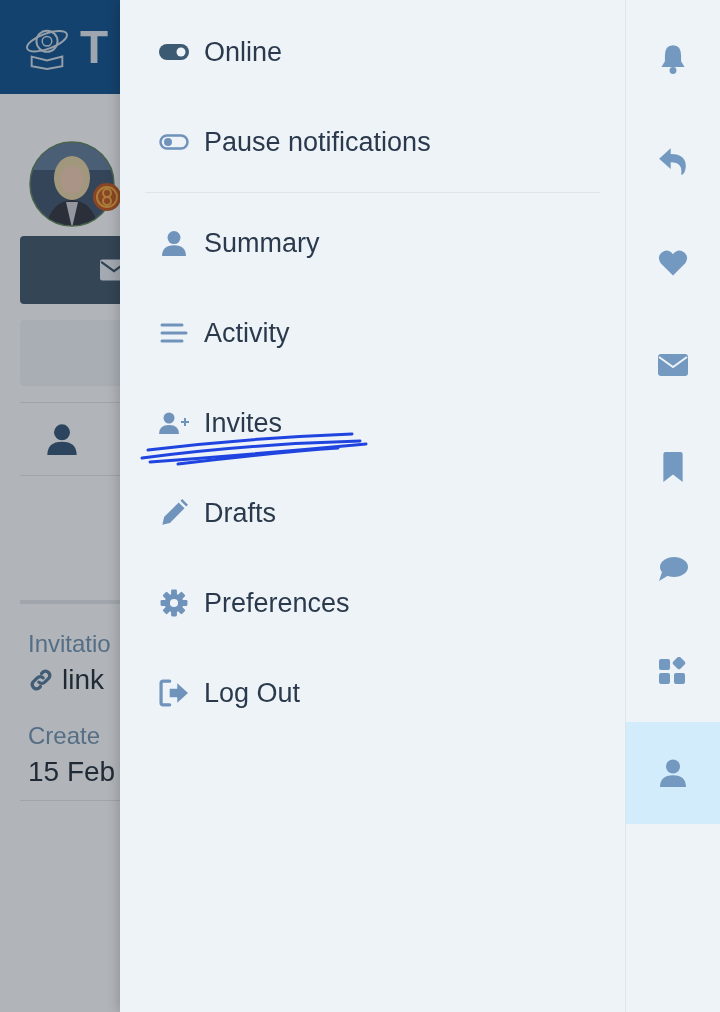  I want to click on invitation-link: link, so click(83, 680).